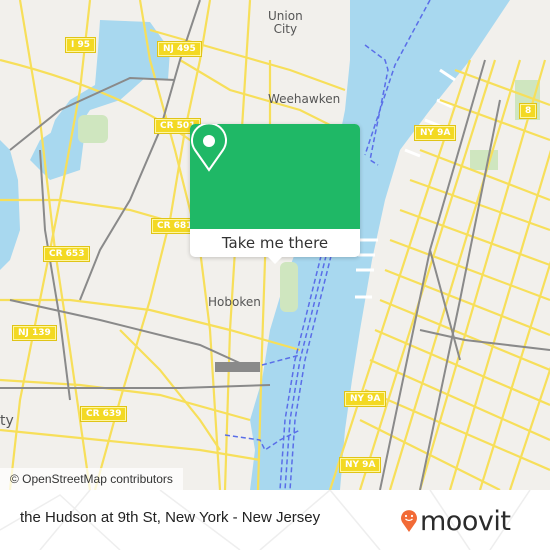  Describe the element at coordinates (81, 45) in the screenshot. I see `route-shield-i95: I 95` at that location.